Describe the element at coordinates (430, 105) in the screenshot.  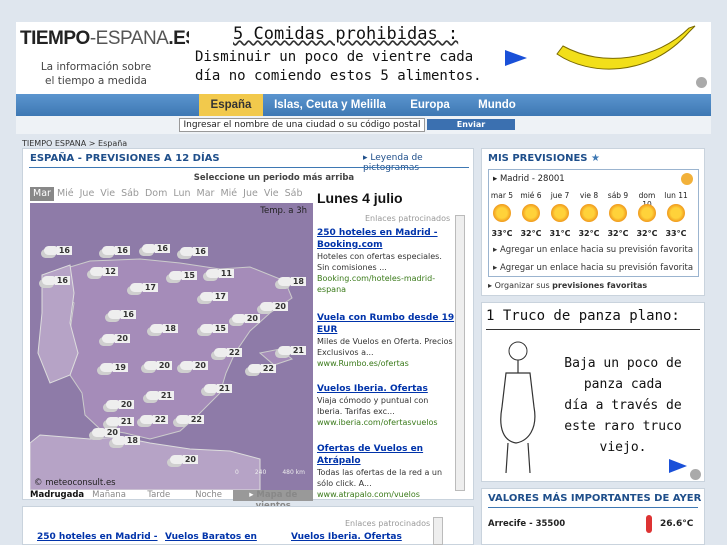
I see `tab-europa: Europa` at that location.